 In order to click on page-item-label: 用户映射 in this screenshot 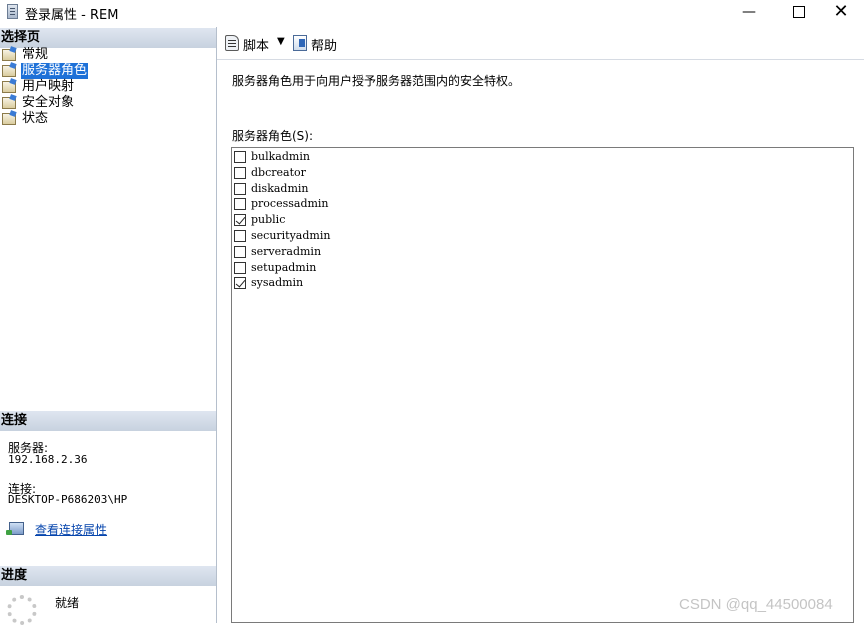, I will do `click(48, 86)`.